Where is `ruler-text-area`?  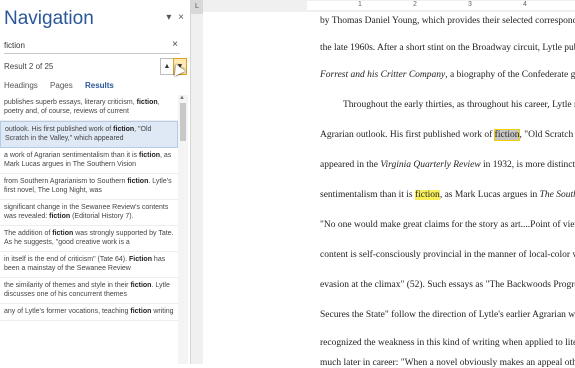
ruler-text-area is located at coordinates (441, 5).